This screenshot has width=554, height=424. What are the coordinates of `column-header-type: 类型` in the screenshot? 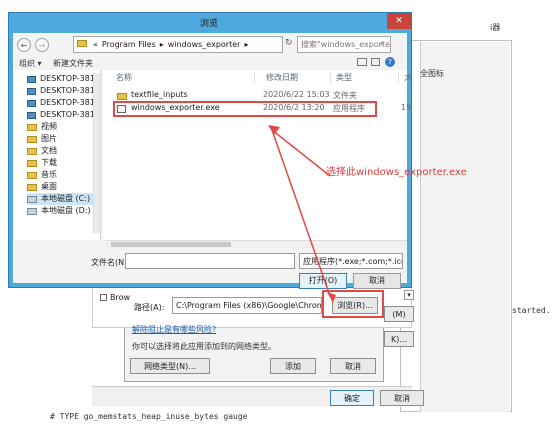 It's located at (366, 78).